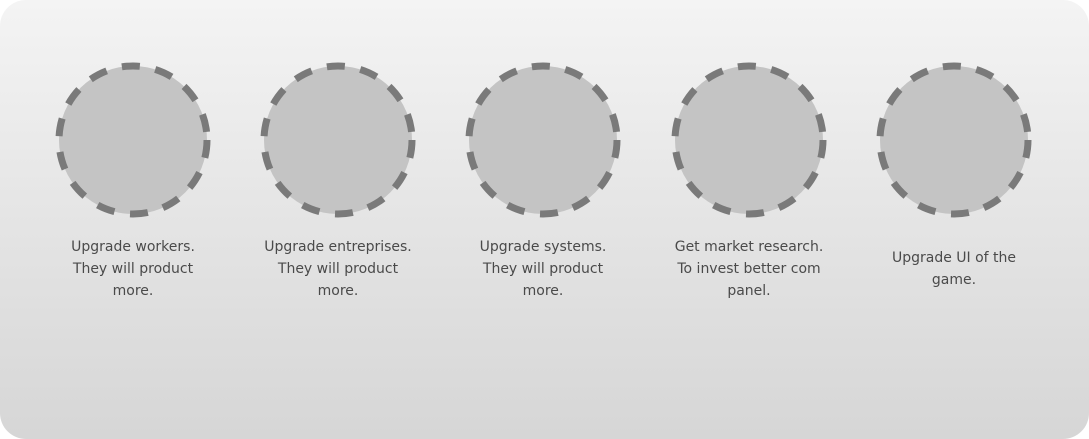 Image resolution: width=1089 pixels, height=439 pixels. Describe the element at coordinates (543, 140) in the screenshot. I see `upgrade-systems-slot-icon` at that location.